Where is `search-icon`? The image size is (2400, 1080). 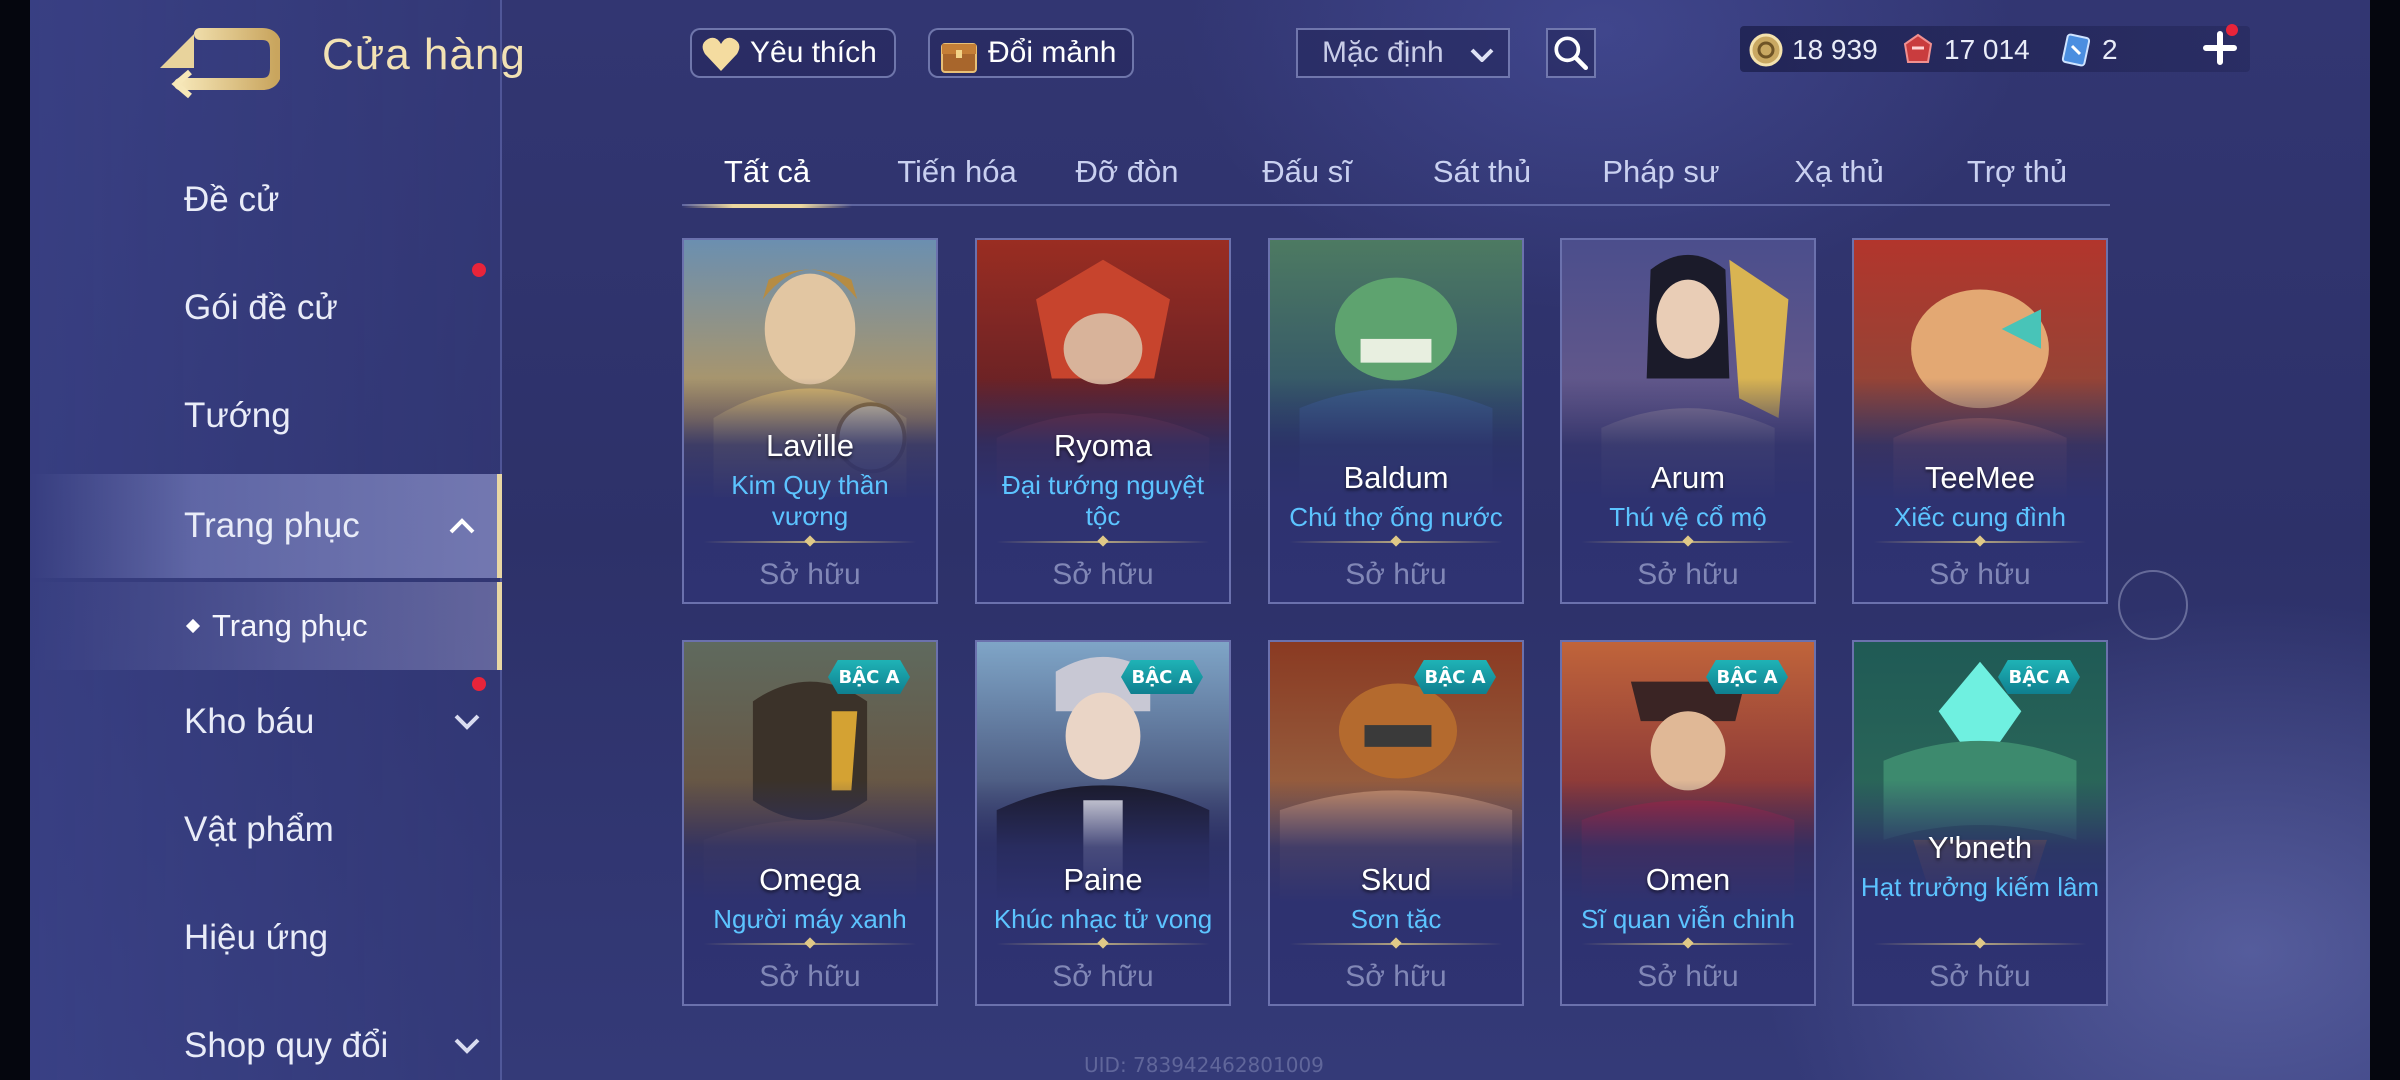
search-icon is located at coordinates (1571, 53).